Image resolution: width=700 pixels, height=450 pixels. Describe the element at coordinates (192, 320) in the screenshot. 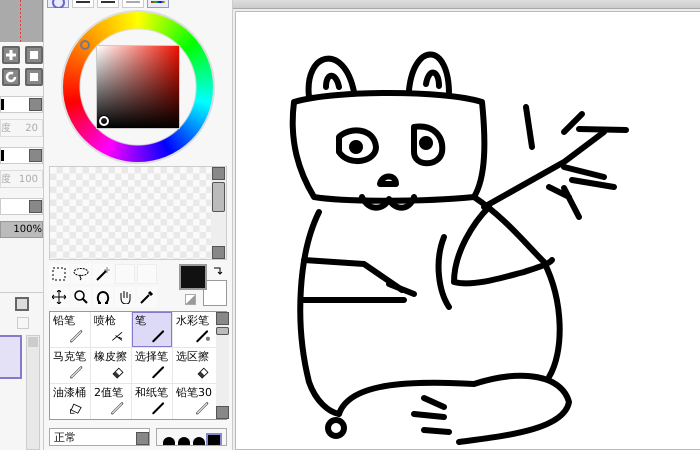

I see `brush-label: 水彩笔` at that location.